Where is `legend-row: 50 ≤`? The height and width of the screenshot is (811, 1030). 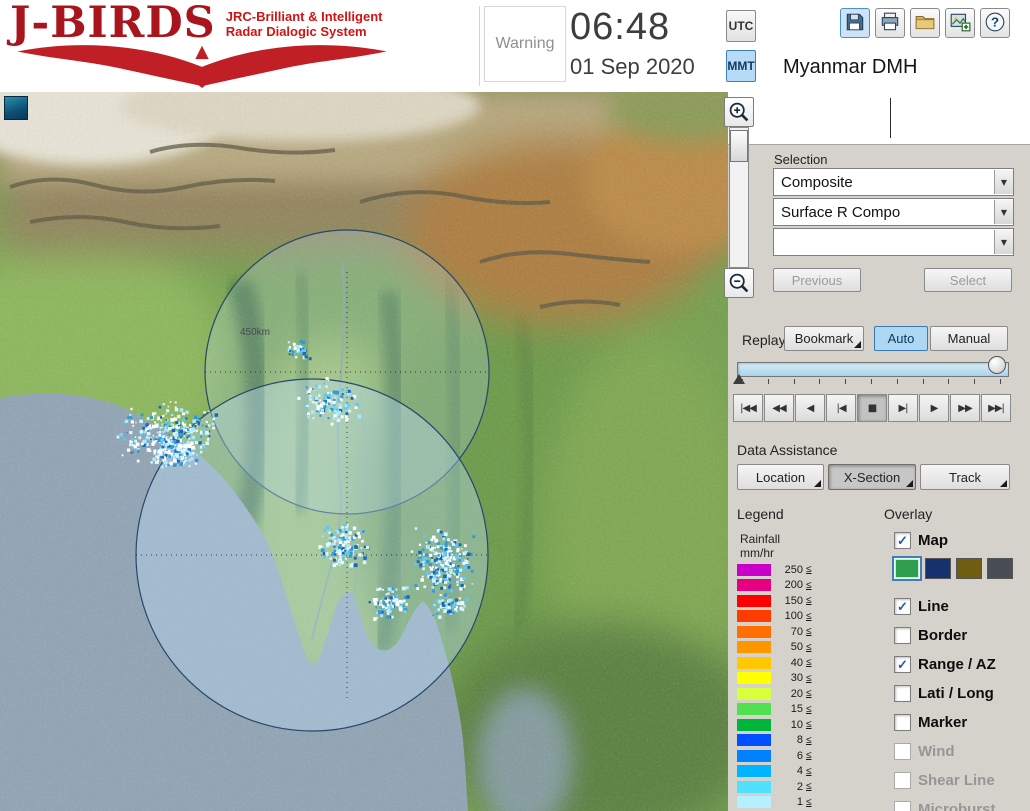
legend-row: 50 ≤ is located at coordinates (797, 648).